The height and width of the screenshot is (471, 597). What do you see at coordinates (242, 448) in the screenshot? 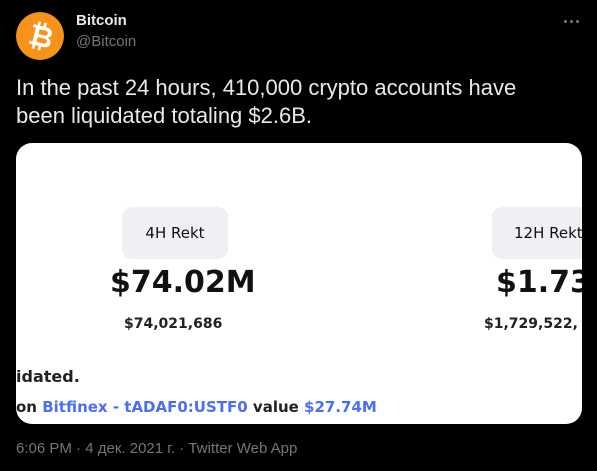
I see `tweet-source: Twitter Web App` at bounding box center [242, 448].